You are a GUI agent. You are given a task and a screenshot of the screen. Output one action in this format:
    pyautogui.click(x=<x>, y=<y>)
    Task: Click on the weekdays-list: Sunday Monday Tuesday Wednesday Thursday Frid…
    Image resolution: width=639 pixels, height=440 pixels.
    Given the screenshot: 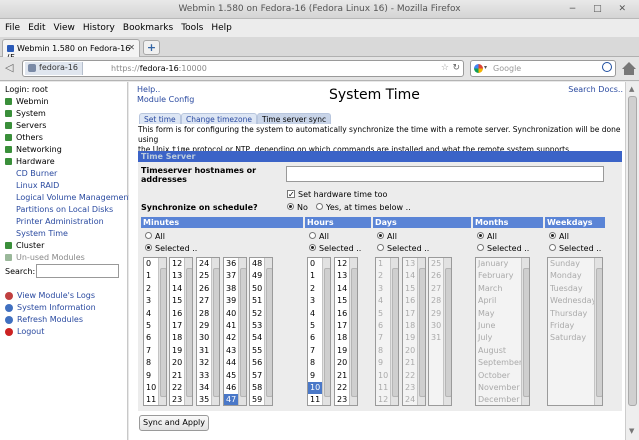 What is the action you would take?
    pyautogui.click(x=575, y=331)
    